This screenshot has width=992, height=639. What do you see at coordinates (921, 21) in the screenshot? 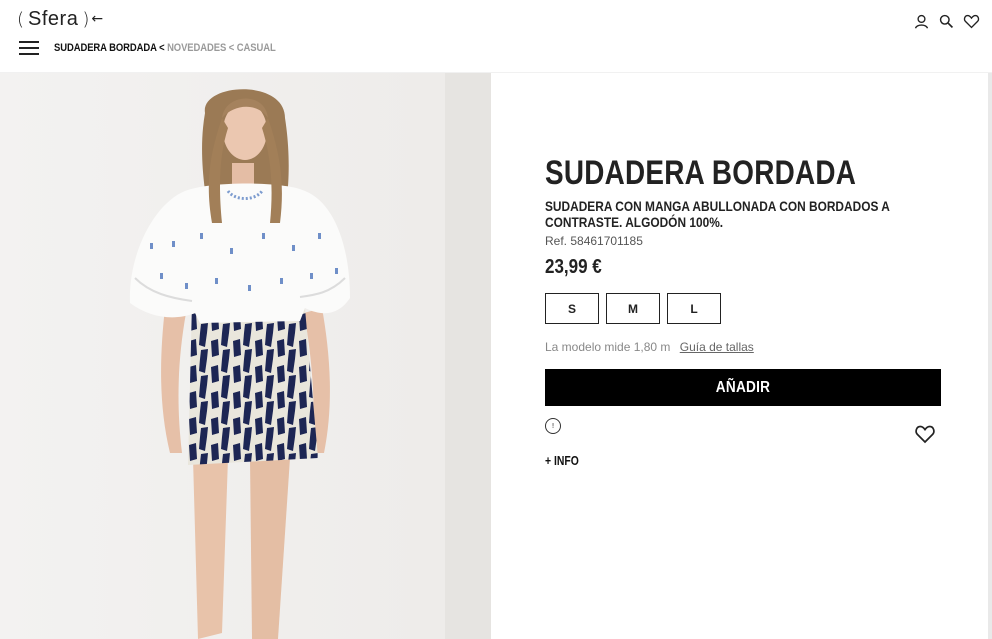
I see `user-icon` at bounding box center [921, 21].